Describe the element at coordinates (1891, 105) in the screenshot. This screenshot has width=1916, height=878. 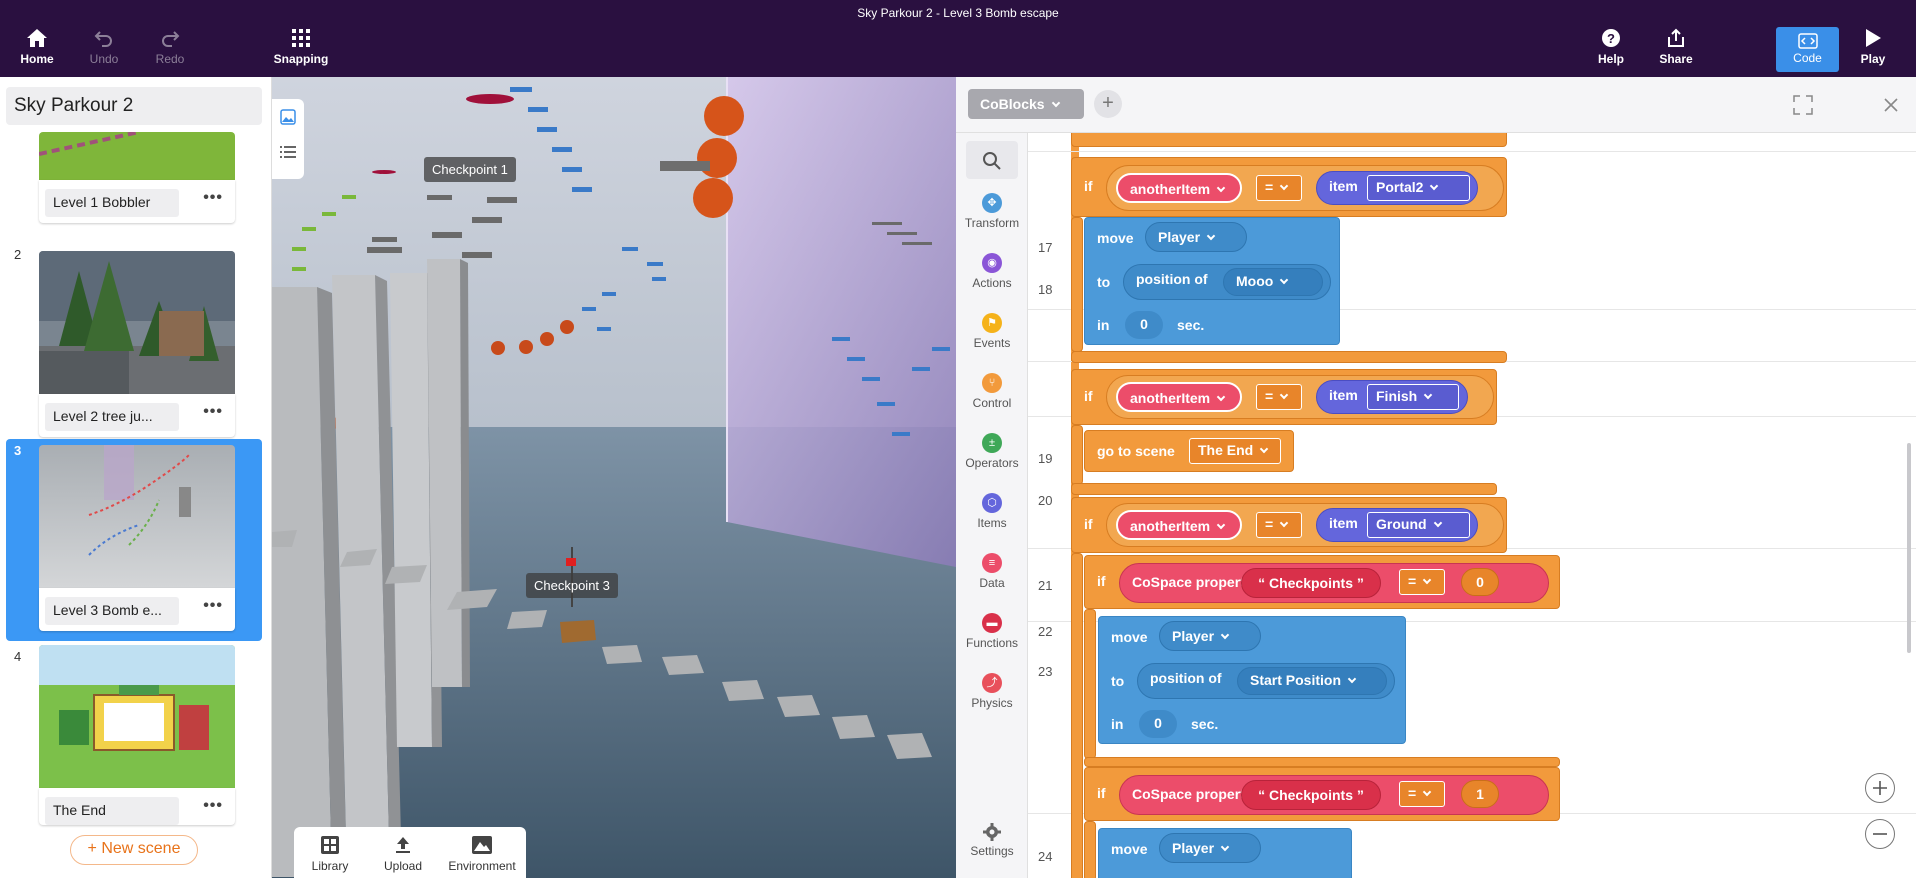
I see `close-icon` at that location.